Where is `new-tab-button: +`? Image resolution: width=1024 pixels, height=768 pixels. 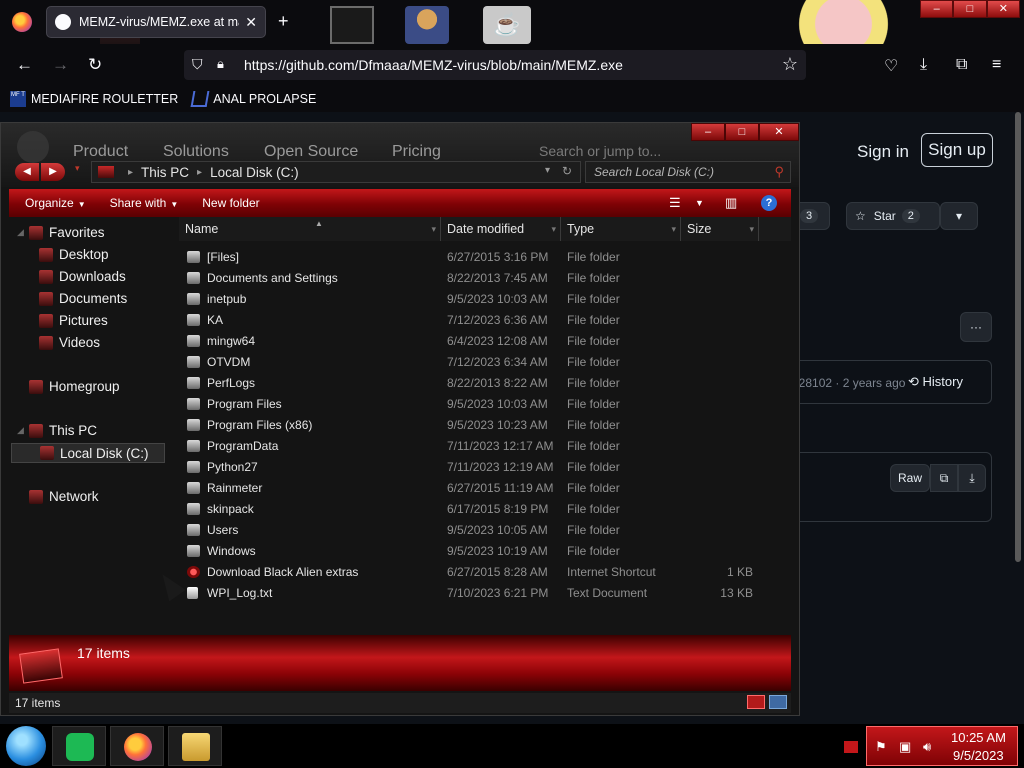
new-tab-button: + is located at coordinates (283, 21).